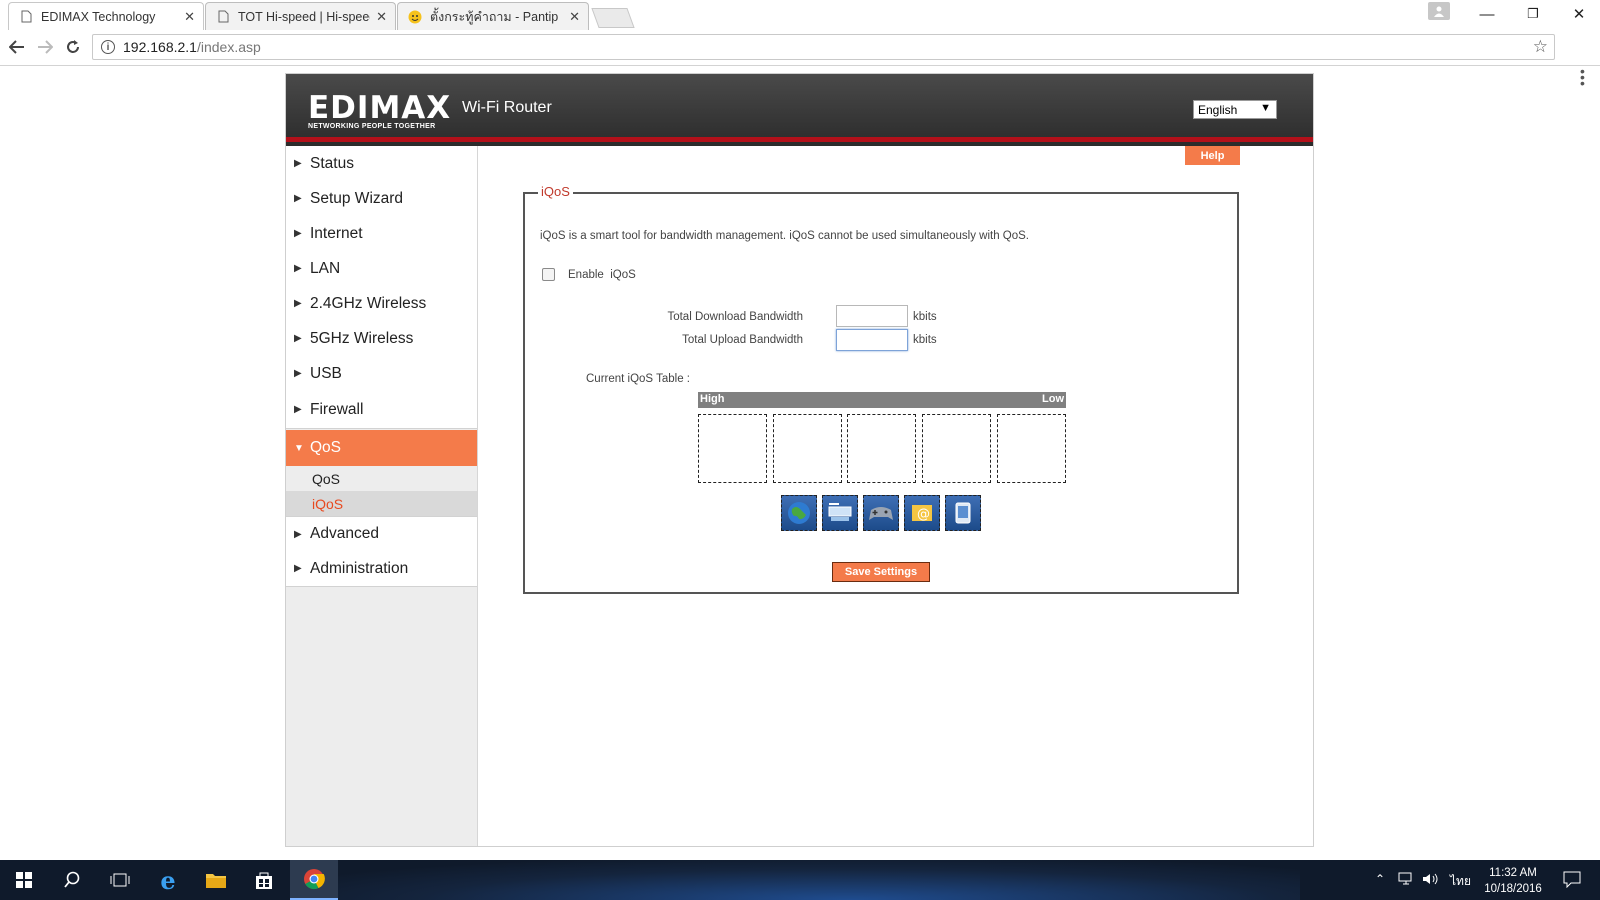 The width and height of the screenshot is (1600, 900). What do you see at coordinates (325, 268) in the screenshot?
I see `sidebar-item-label: LAN` at bounding box center [325, 268].